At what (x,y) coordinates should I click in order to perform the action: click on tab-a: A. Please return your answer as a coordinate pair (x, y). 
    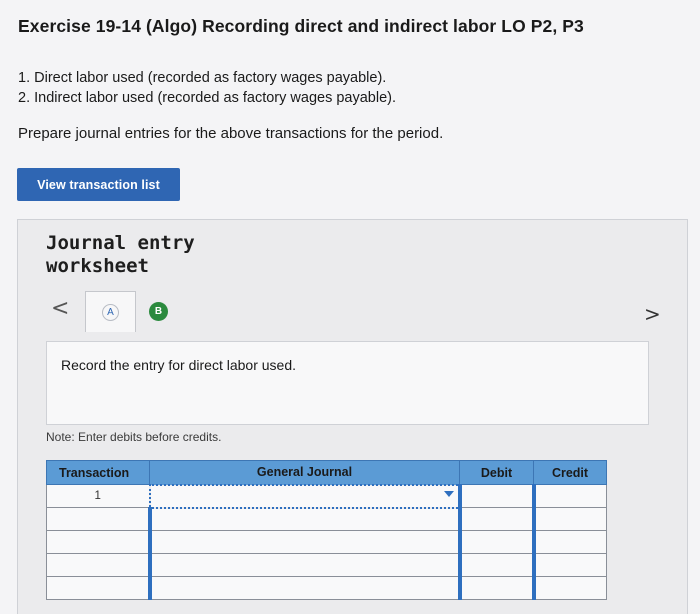
    Looking at the image, I should click on (110, 311).